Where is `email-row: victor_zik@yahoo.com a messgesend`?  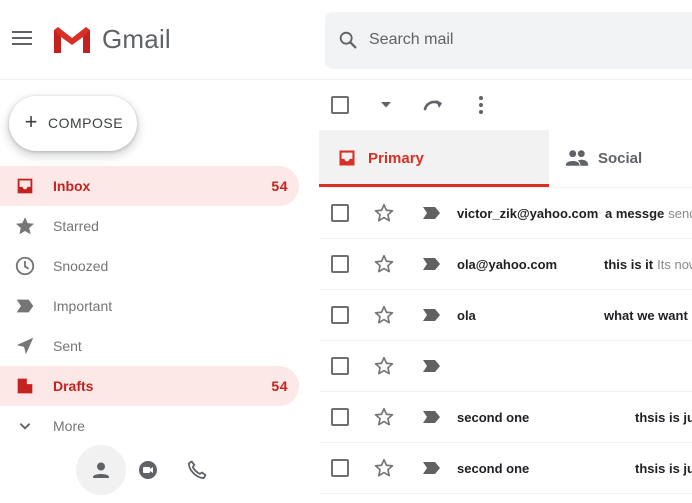 email-row: victor_zik@yahoo.com a messgesend is located at coordinates (505, 213).